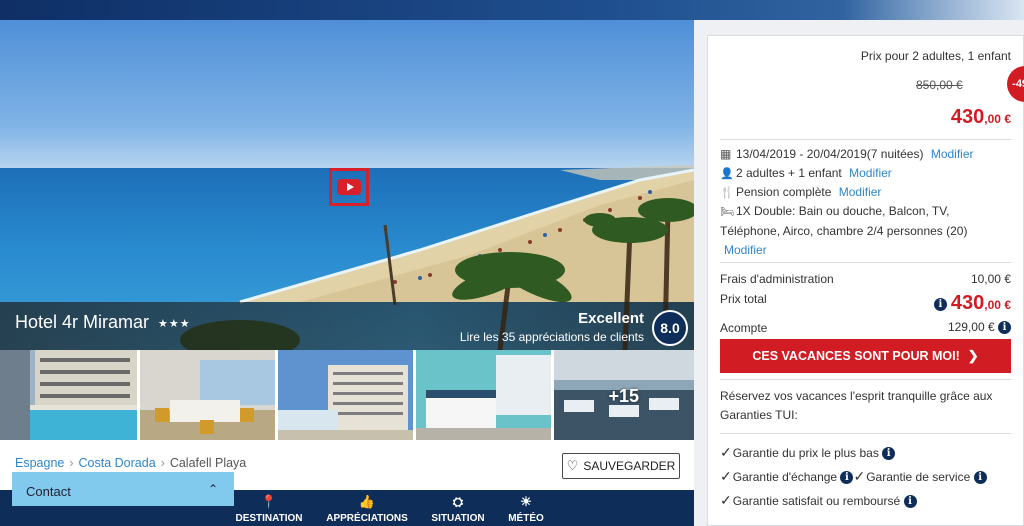 Image resolution: width=1024 pixels, height=526 pixels. What do you see at coordinates (208, 463) in the screenshot?
I see `breadcrumb-city: Calafell Playa` at bounding box center [208, 463].